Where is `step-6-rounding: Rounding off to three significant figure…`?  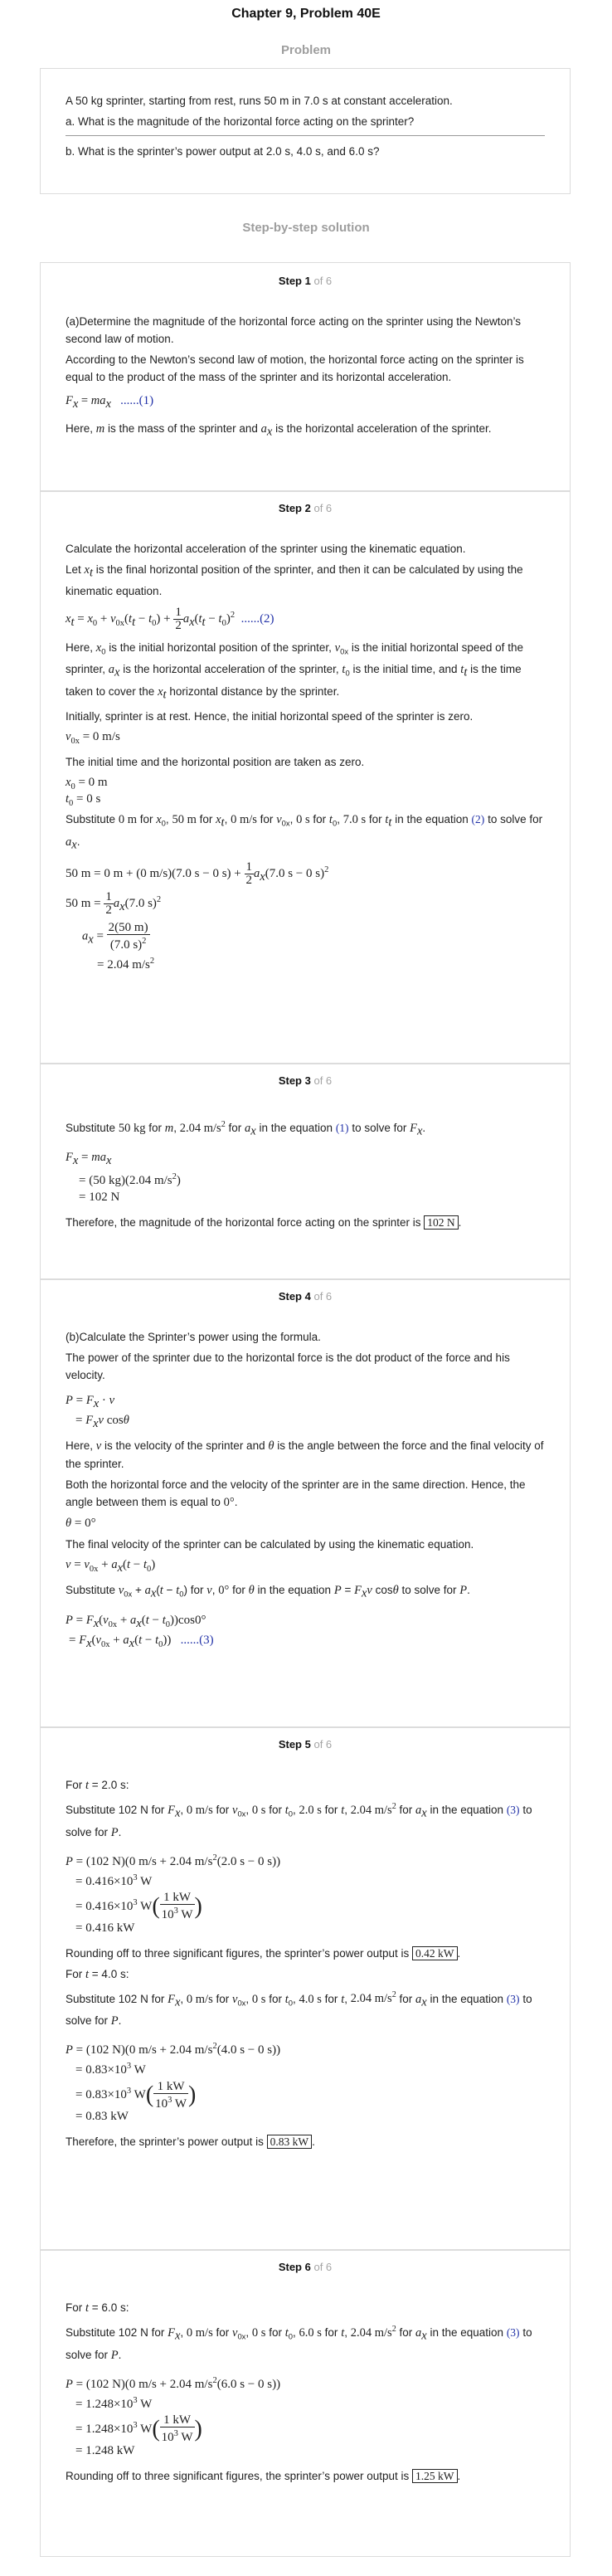 step-6-rounding: Rounding off to three significant figure… is located at coordinates (263, 2475).